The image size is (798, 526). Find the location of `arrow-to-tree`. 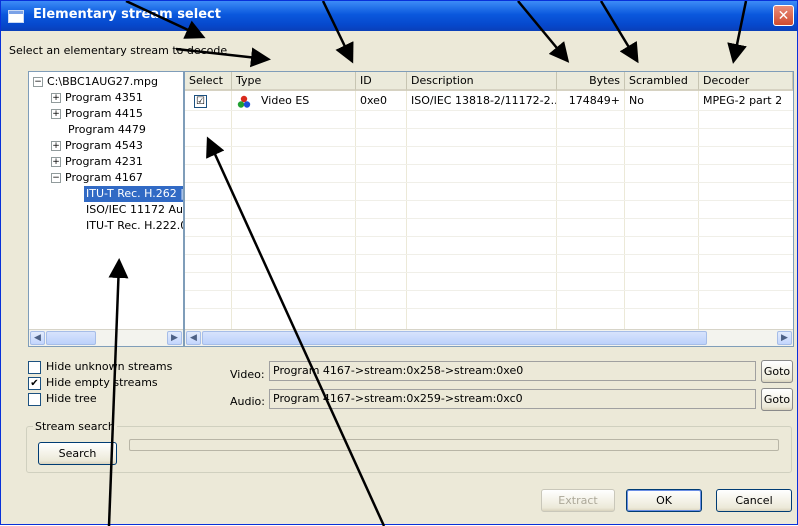

arrow-to-tree is located at coordinates (118, 392).